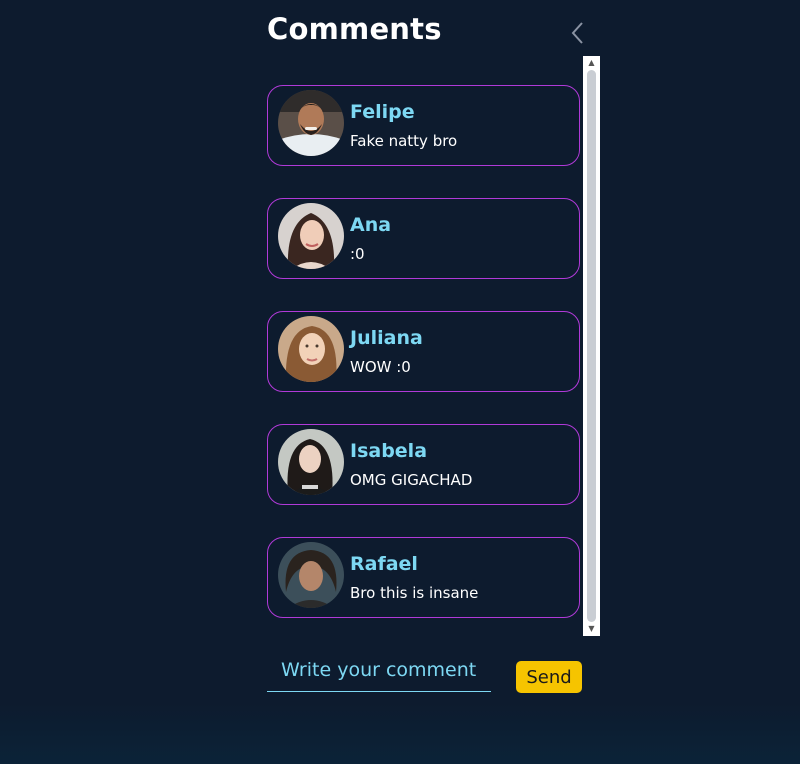  Describe the element at coordinates (382, 112) in the screenshot. I see `comment-author: Felipe` at that location.